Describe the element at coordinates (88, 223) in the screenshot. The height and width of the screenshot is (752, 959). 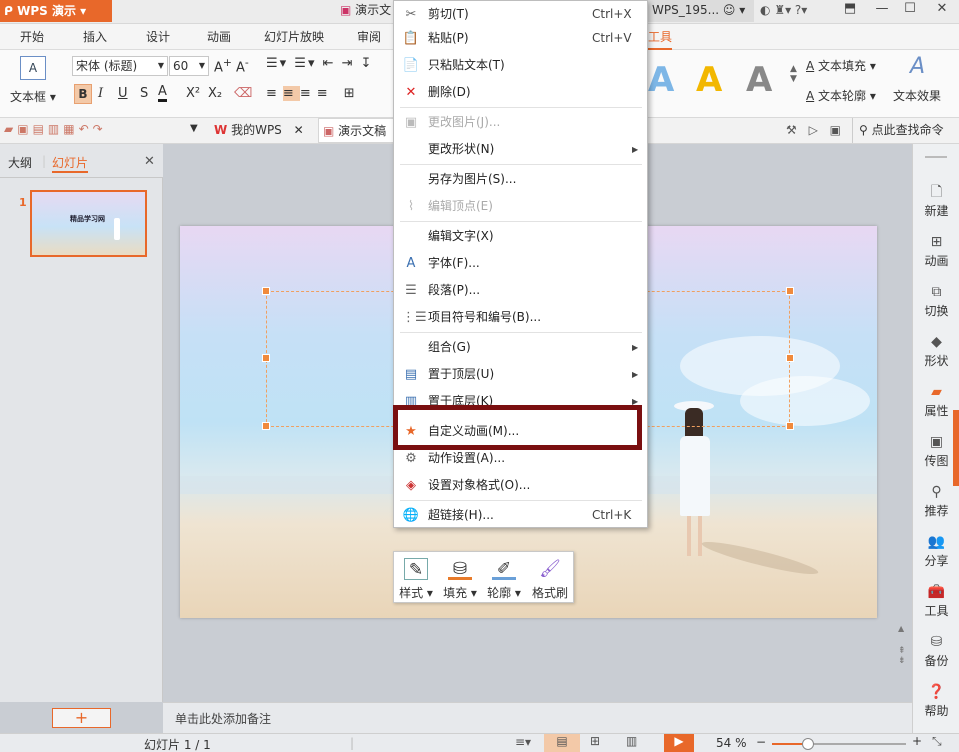
I see `slide-thumbnail: 精品学习网` at that location.